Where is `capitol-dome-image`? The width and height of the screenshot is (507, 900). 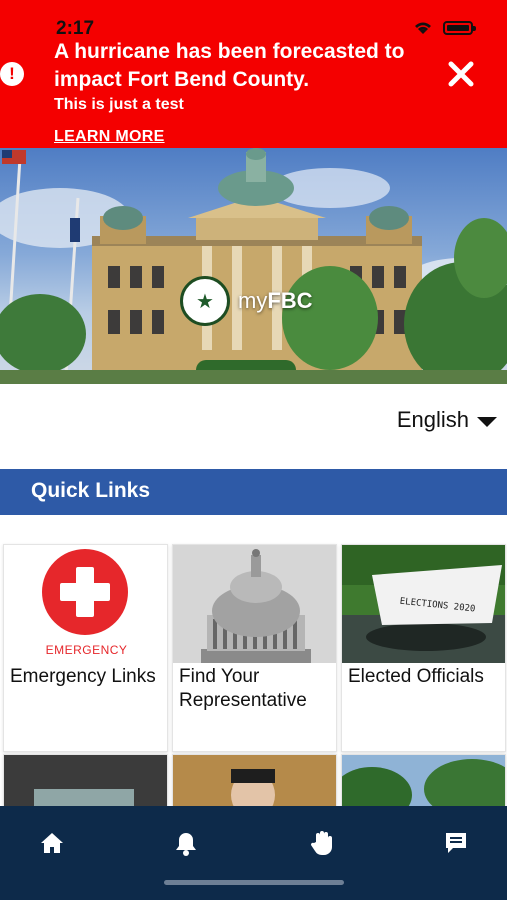 capitol-dome-image is located at coordinates (254, 604).